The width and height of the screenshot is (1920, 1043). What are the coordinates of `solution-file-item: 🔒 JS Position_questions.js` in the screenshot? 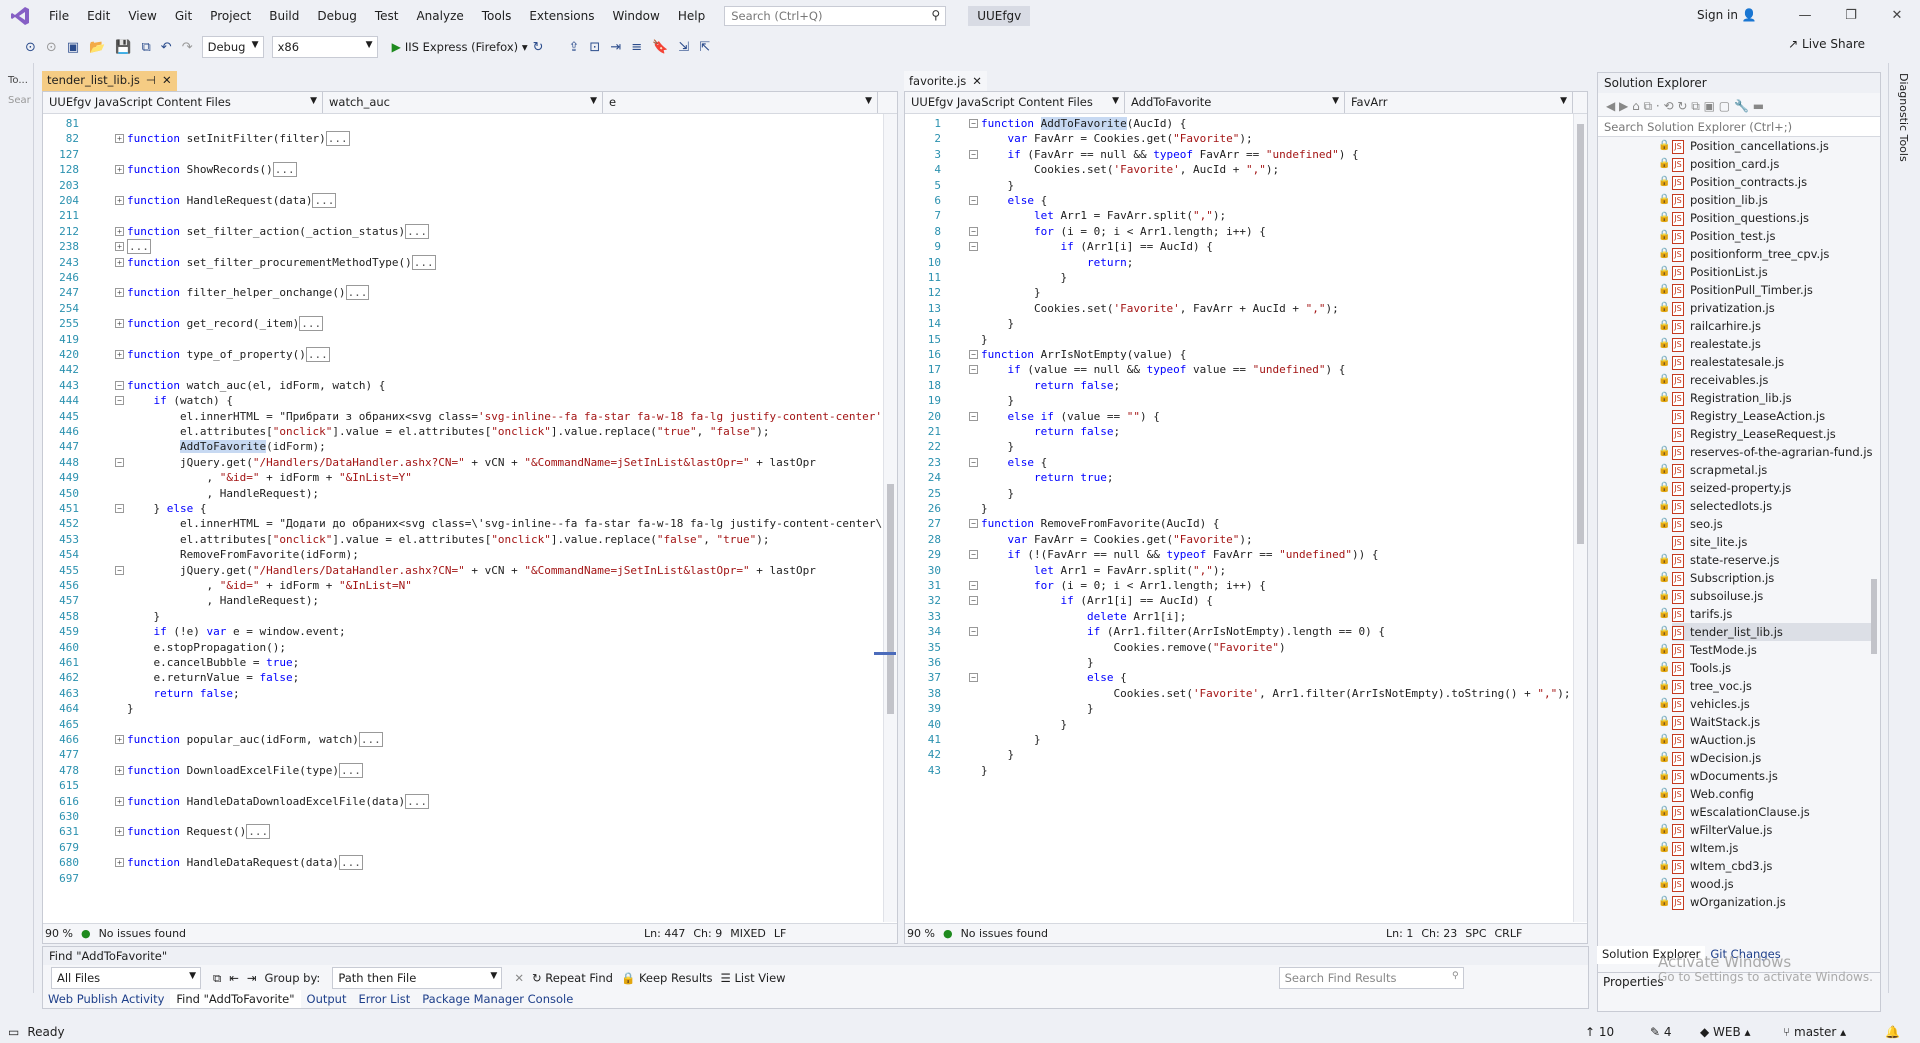 It's located at (1733, 218).